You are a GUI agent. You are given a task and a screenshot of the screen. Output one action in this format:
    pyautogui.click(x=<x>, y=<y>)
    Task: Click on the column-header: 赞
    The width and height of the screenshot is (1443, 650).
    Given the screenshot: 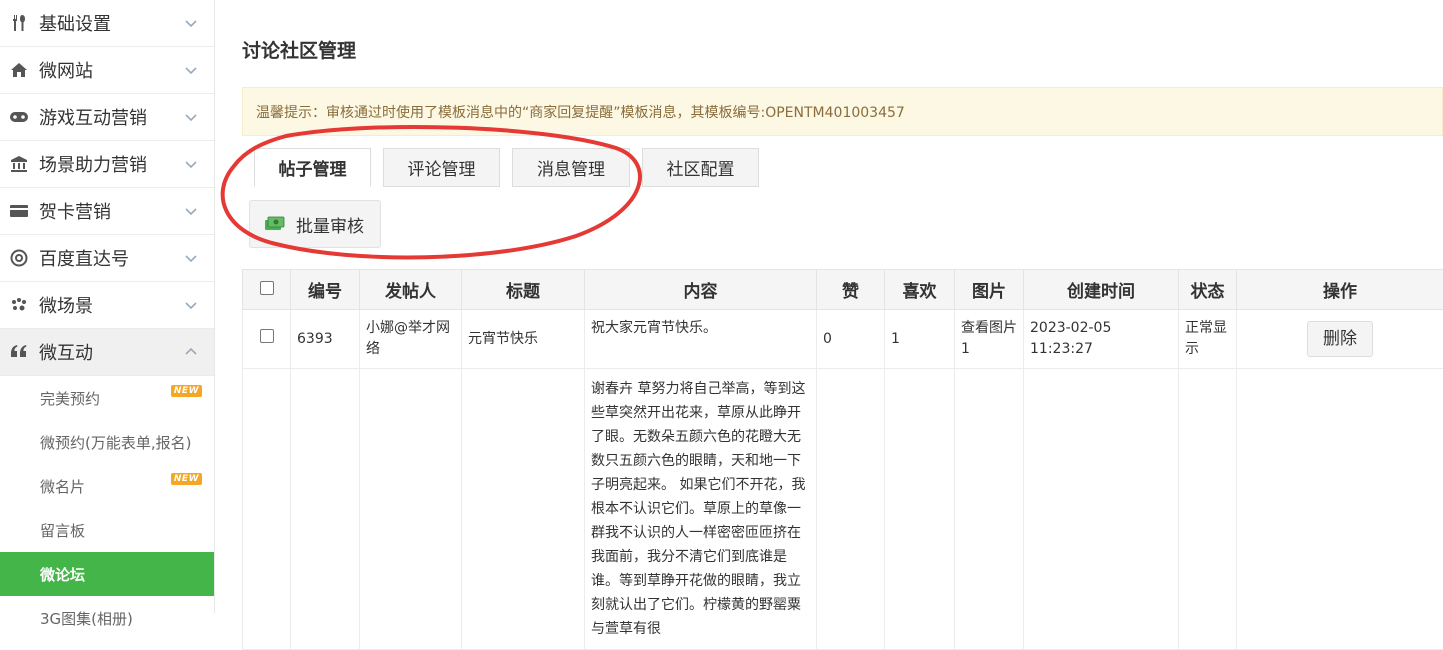 What is the action you would take?
    pyautogui.click(x=851, y=290)
    